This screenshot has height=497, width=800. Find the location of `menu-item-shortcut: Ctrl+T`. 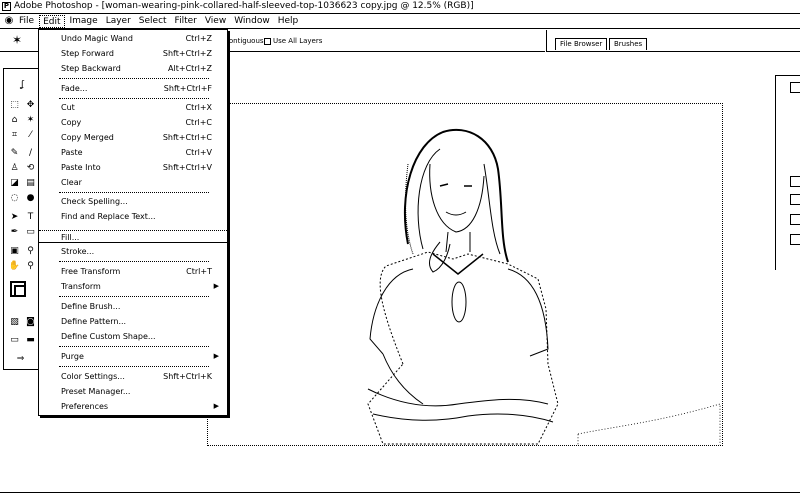

menu-item-shortcut: Ctrl+T is located at coordinates (199, 271).